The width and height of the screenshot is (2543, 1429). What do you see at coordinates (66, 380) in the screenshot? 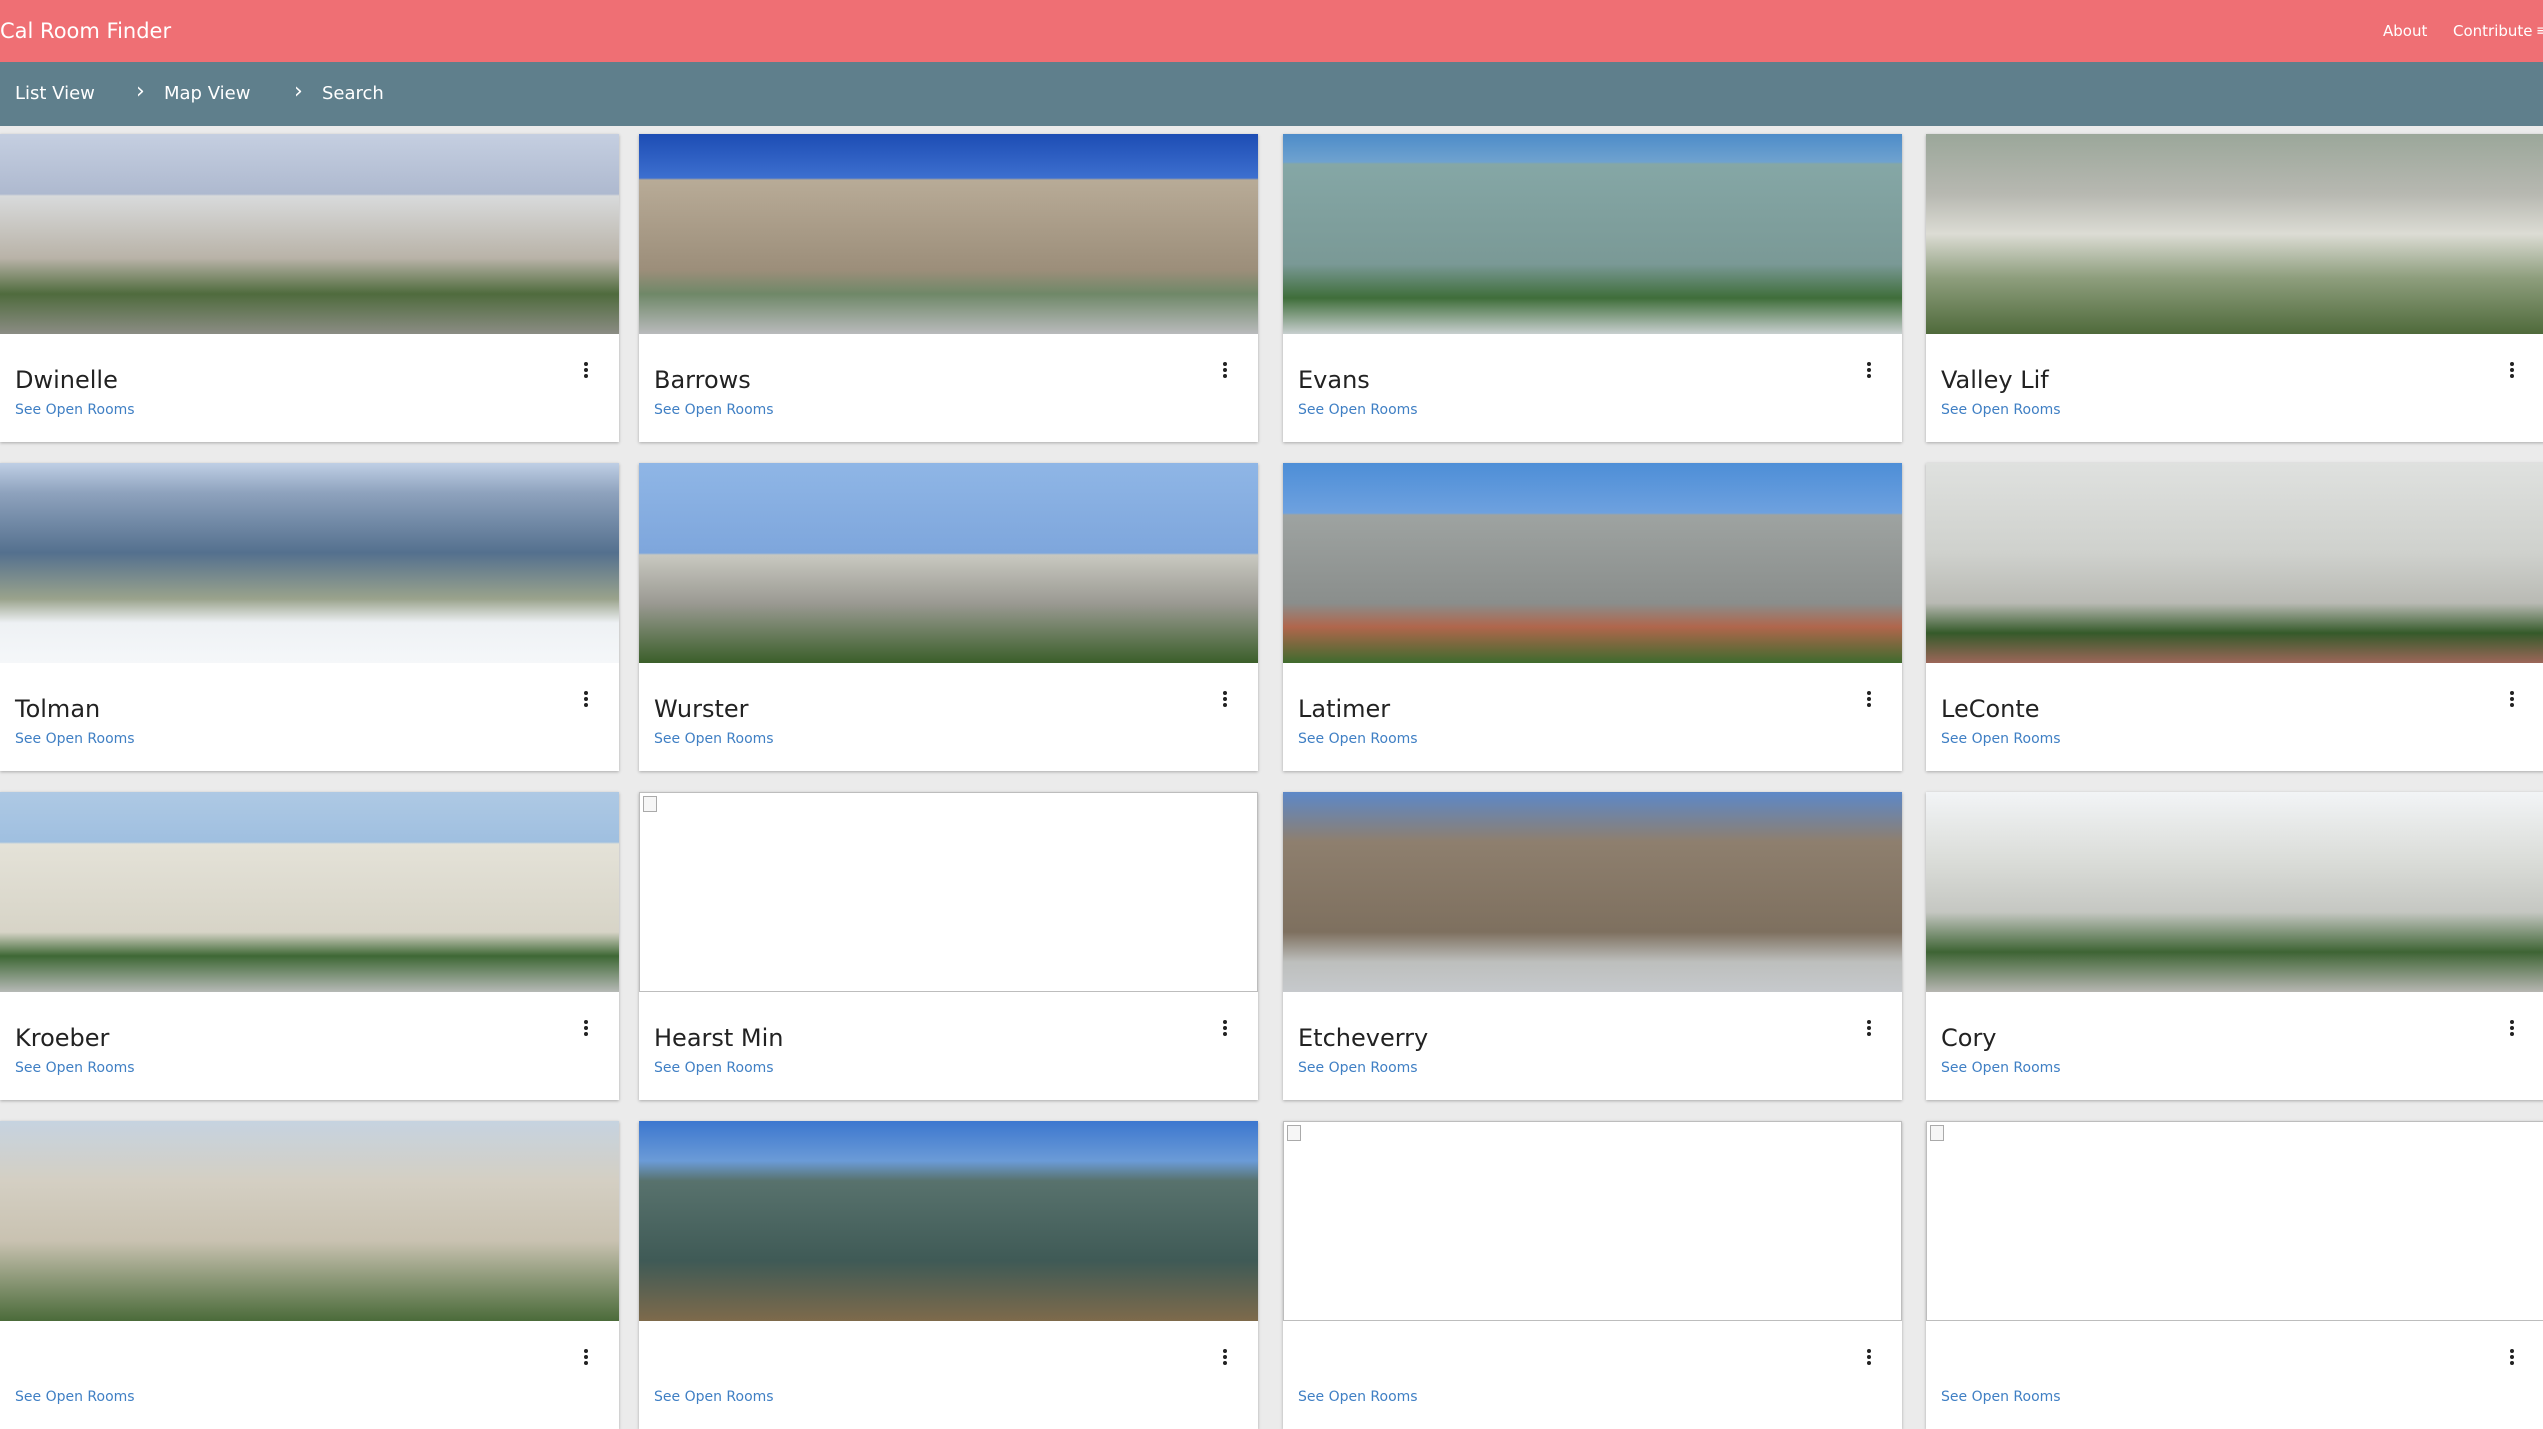
I see `building-name: Dwinelle` at bounding box center [66, 380].